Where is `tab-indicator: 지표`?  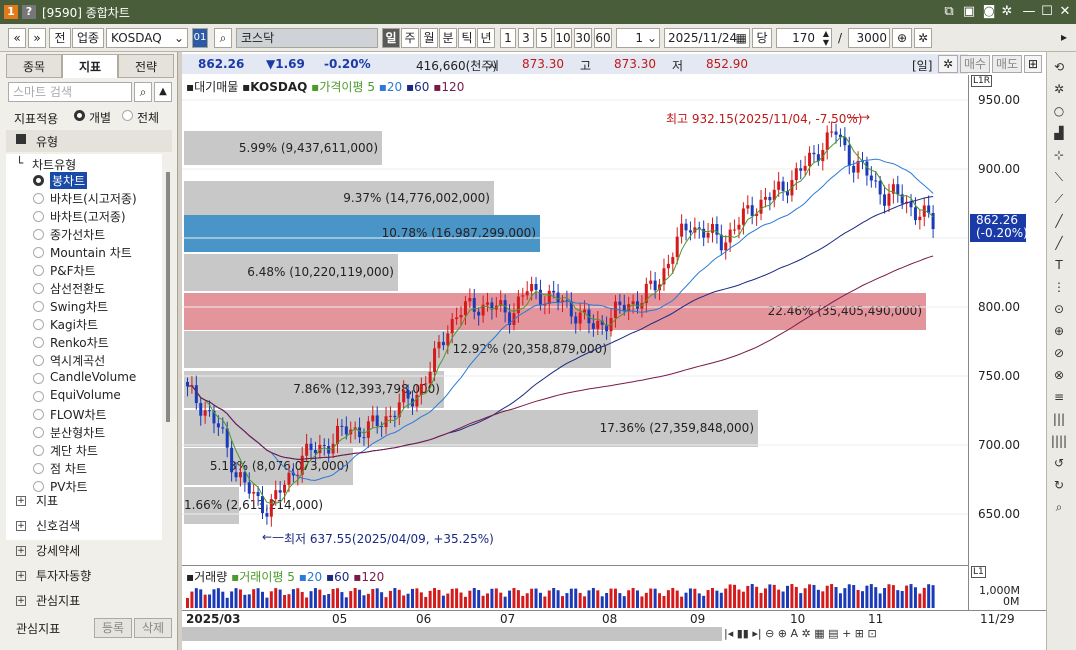 tab-indicator: 지표 is located at coordinates (90, 66).